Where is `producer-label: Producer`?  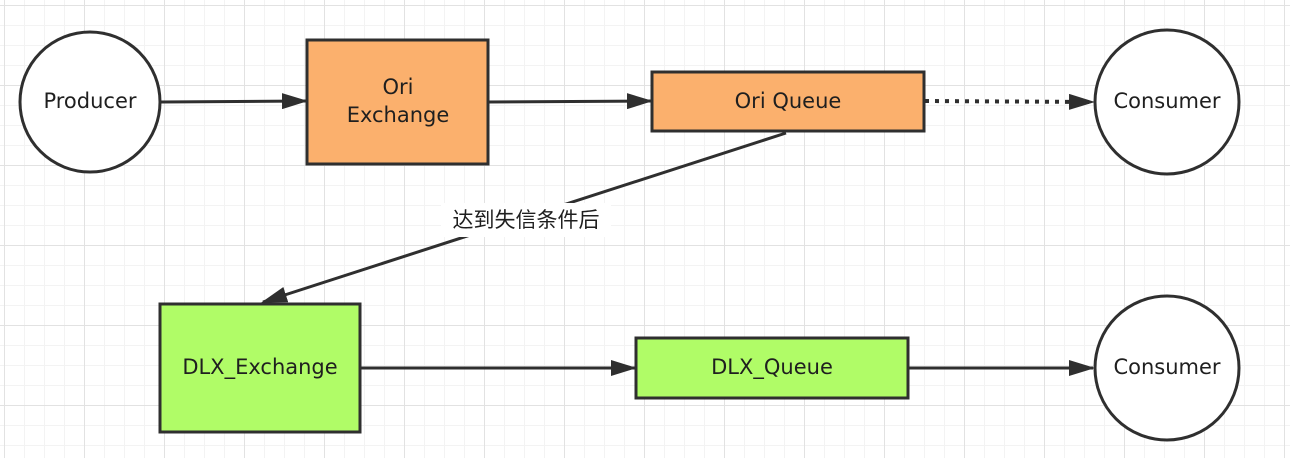
producer-label: Producer is located at coordinates (89, 101).